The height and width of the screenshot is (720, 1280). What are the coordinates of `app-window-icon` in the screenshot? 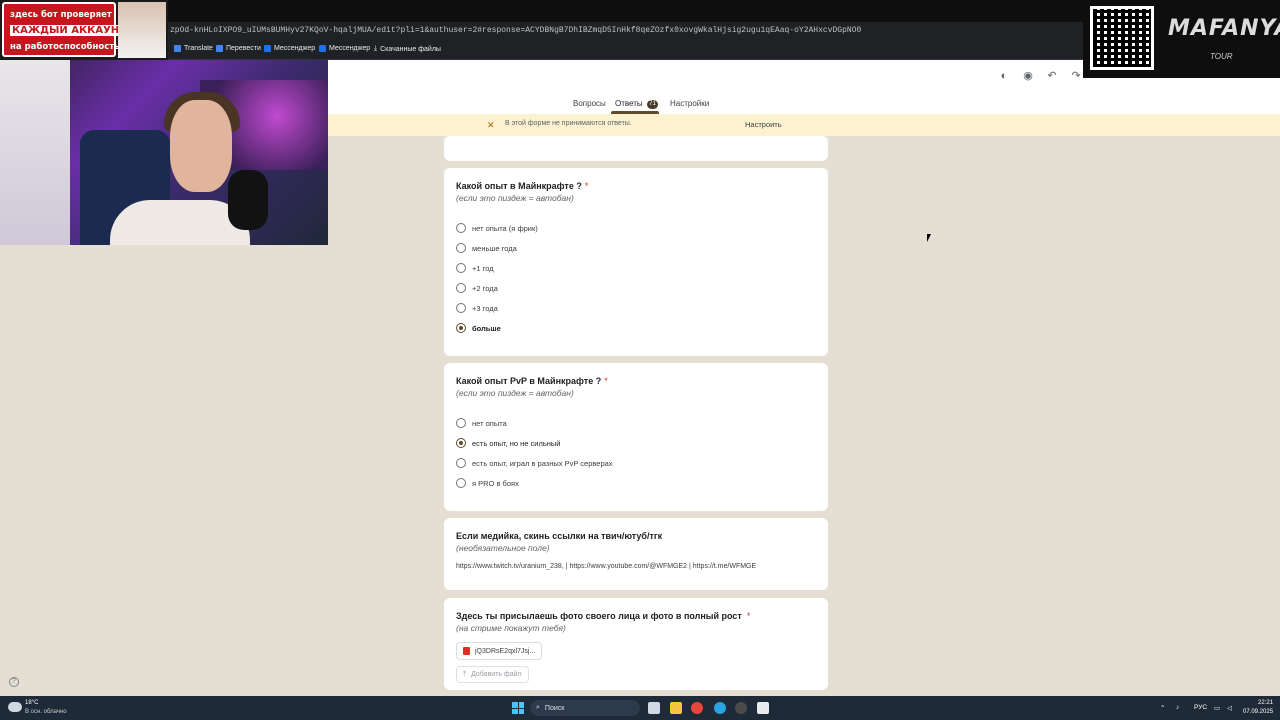 It's located at (763, 708).